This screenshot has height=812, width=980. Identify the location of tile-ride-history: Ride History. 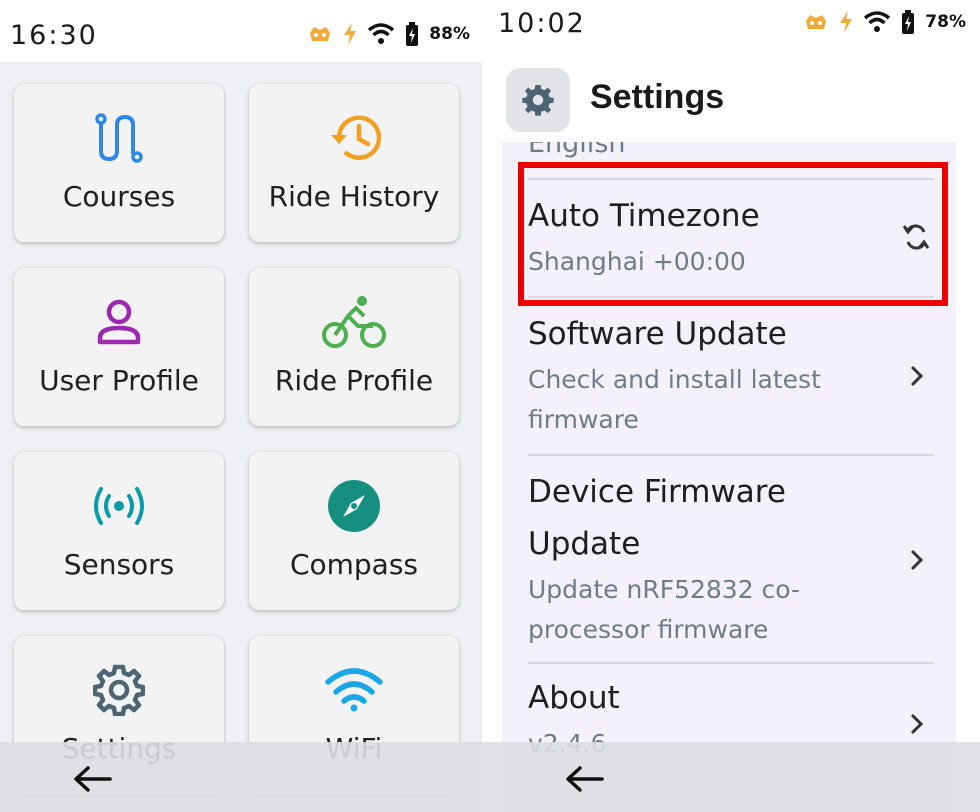
(354, 163).